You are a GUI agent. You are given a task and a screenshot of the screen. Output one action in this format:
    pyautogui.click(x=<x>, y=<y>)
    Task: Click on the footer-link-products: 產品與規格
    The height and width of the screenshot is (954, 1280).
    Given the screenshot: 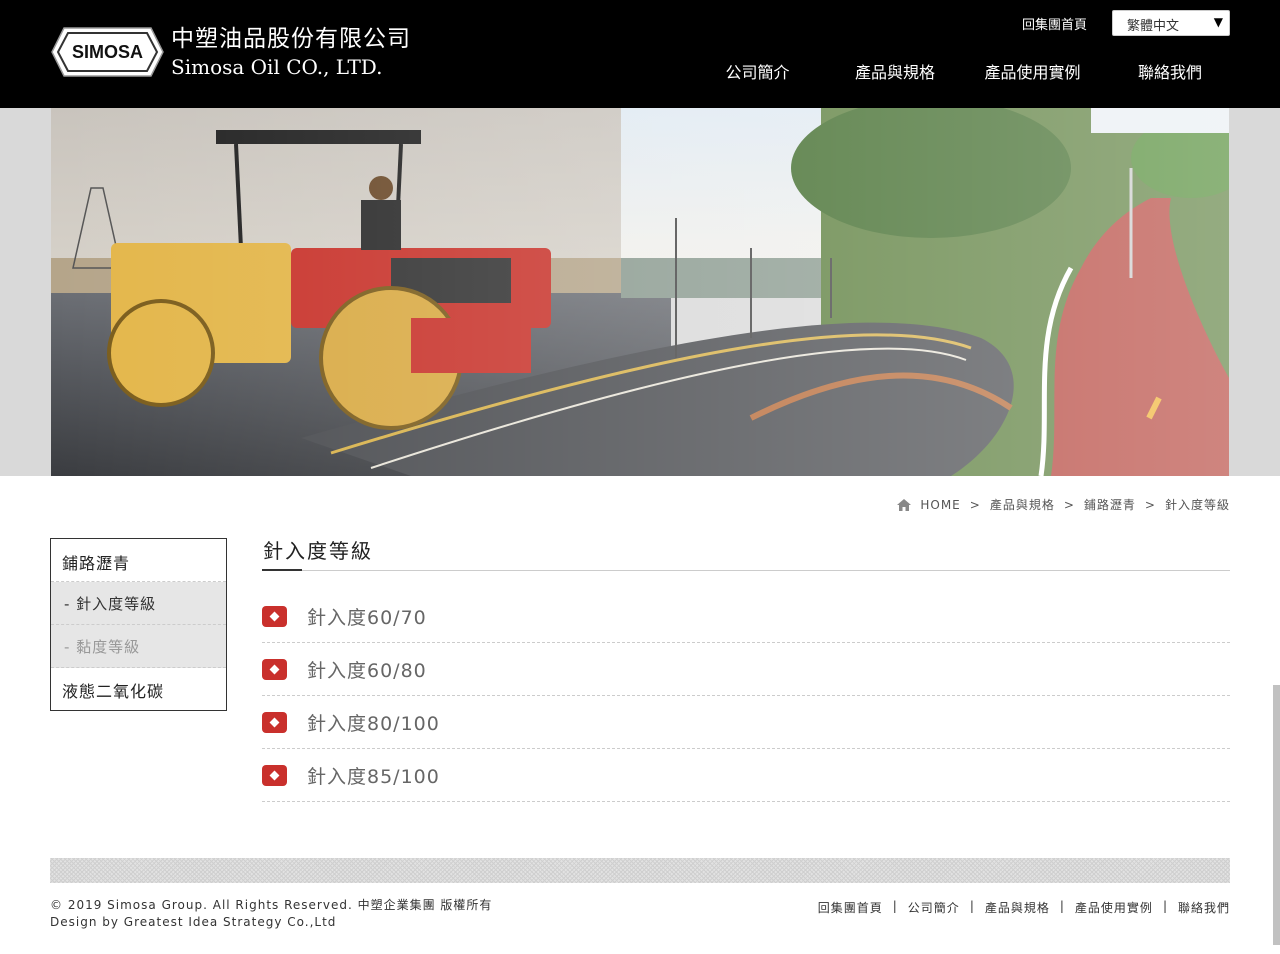 What is the action you would take?
    pyautogui.click(x=1017, y=907)
    